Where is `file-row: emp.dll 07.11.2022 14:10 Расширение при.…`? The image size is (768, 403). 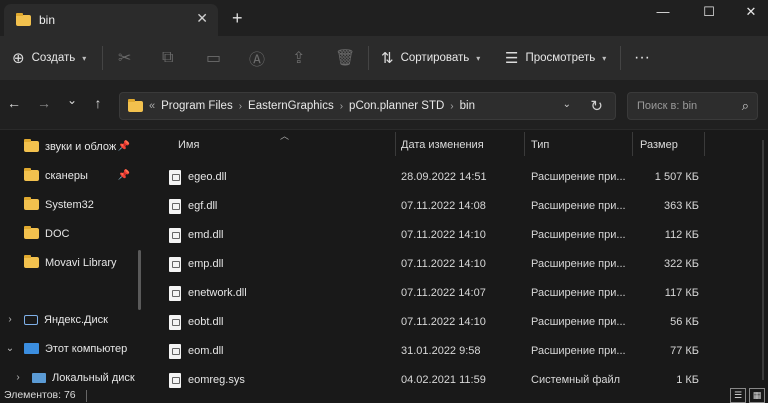
file-row: emp.dll 07.11.2022 14:10 Расширение при.… is located at coordinates (457, 264).